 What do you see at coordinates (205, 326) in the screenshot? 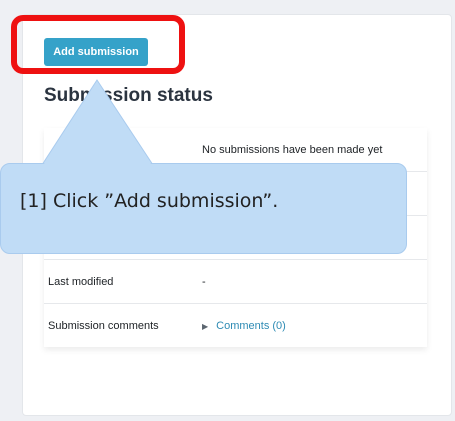
I see `triangle-right-icon: ▶` at bounding box center [205, 326].